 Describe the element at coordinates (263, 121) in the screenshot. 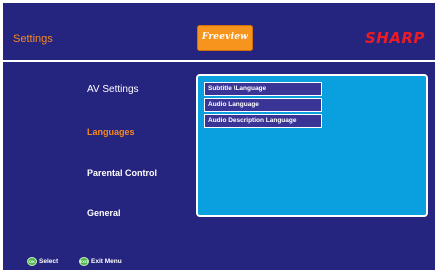

I see `option-audio-description-language: Audio Description Language` at that location.